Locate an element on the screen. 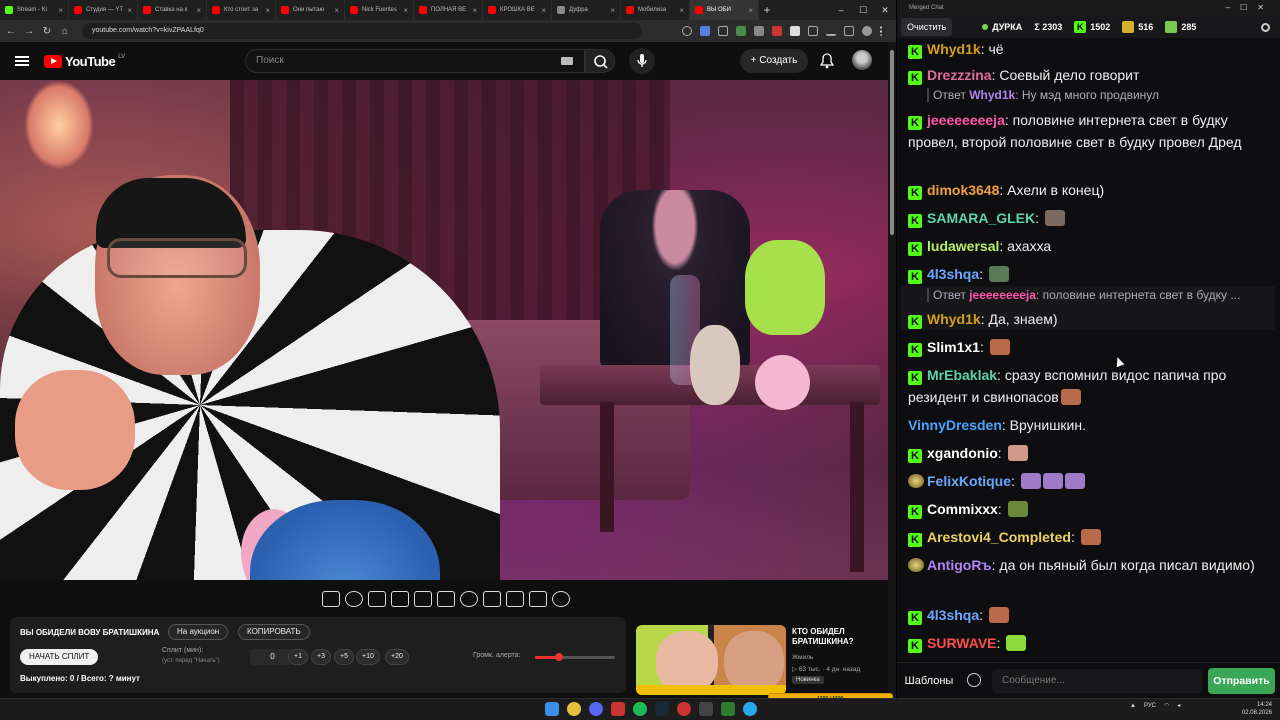  create-button: + Создать is located at coordinates (774, 61).